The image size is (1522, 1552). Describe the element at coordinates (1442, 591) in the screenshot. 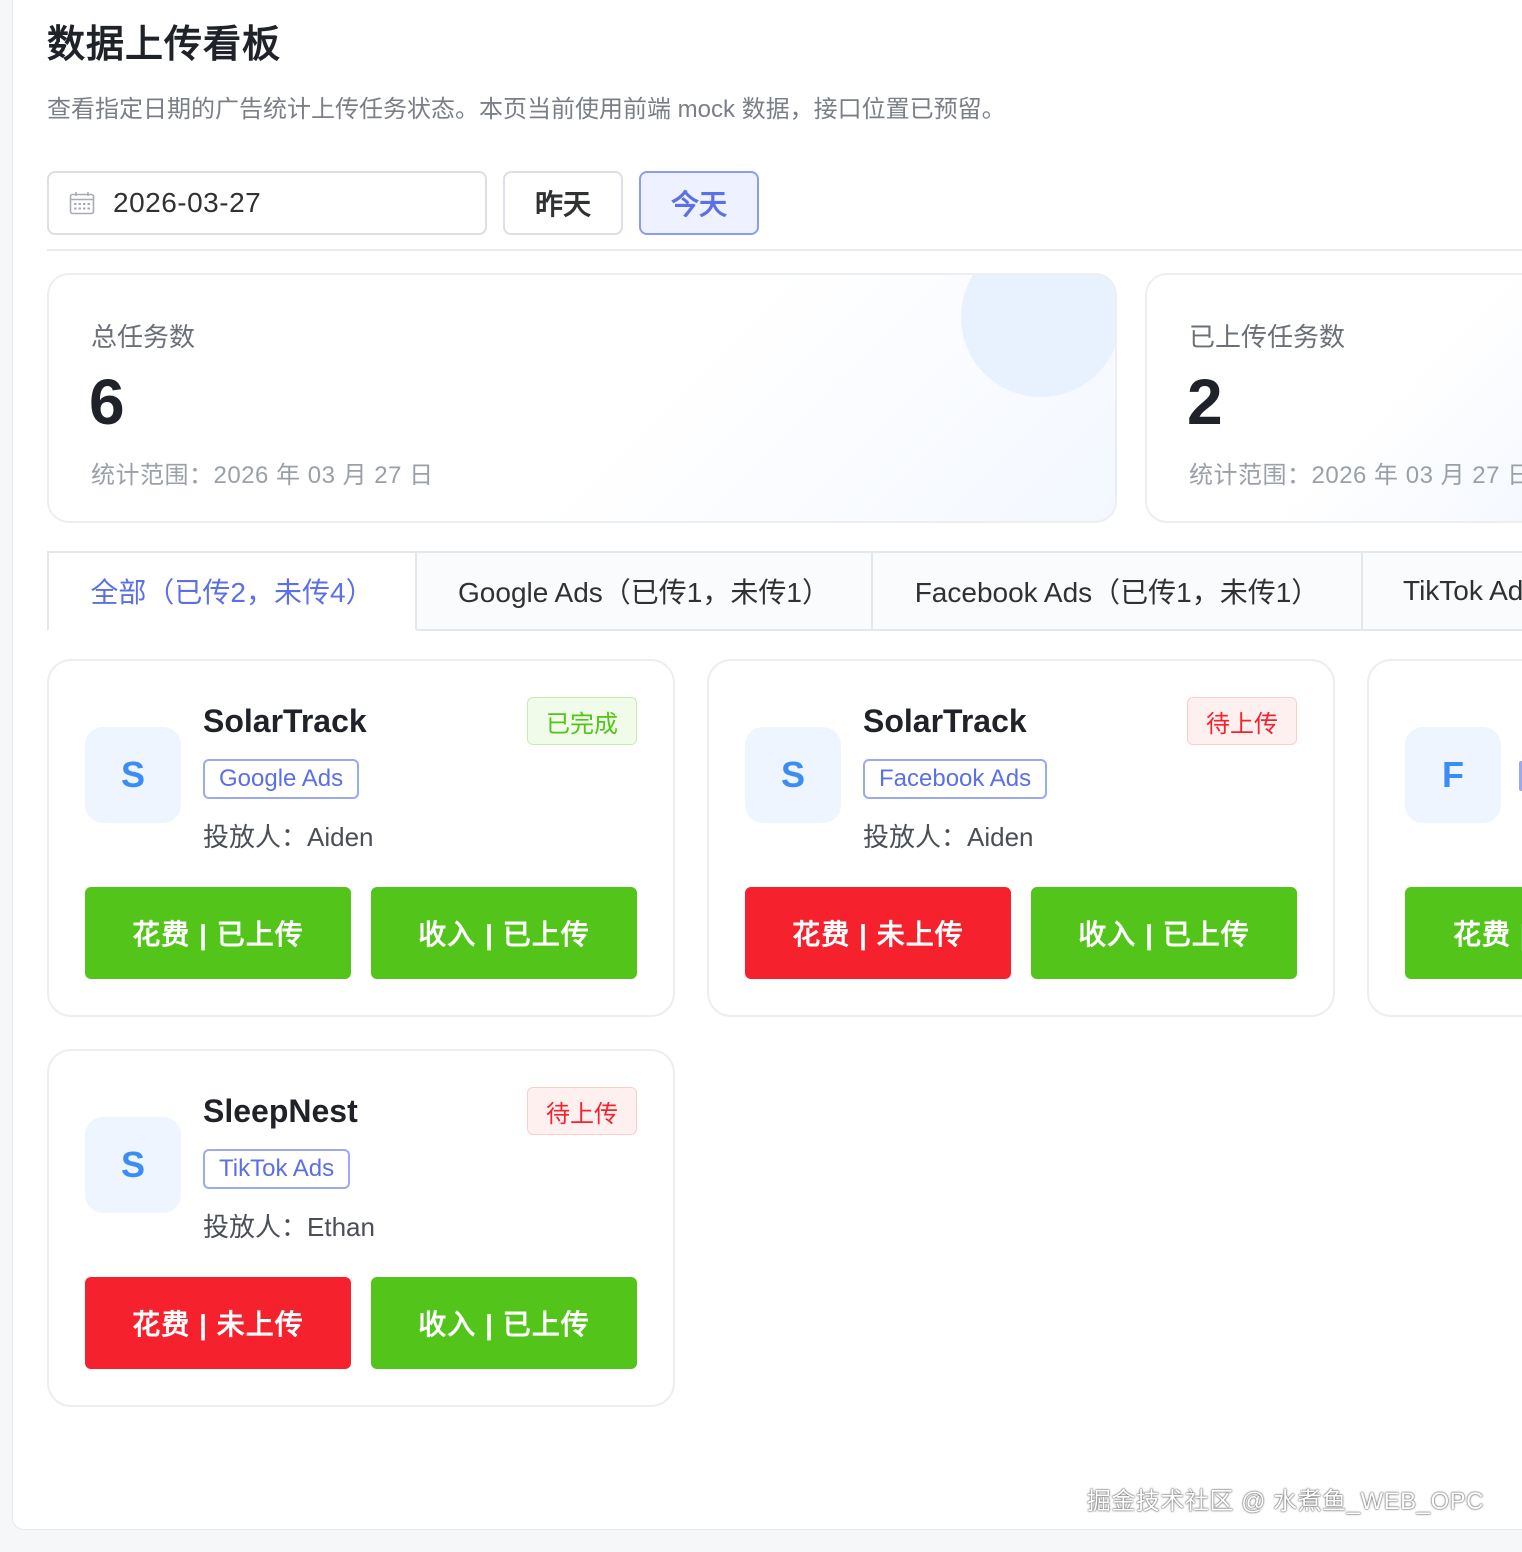

I see `tab-tiktok-ads: TikTok Ads` at that location.